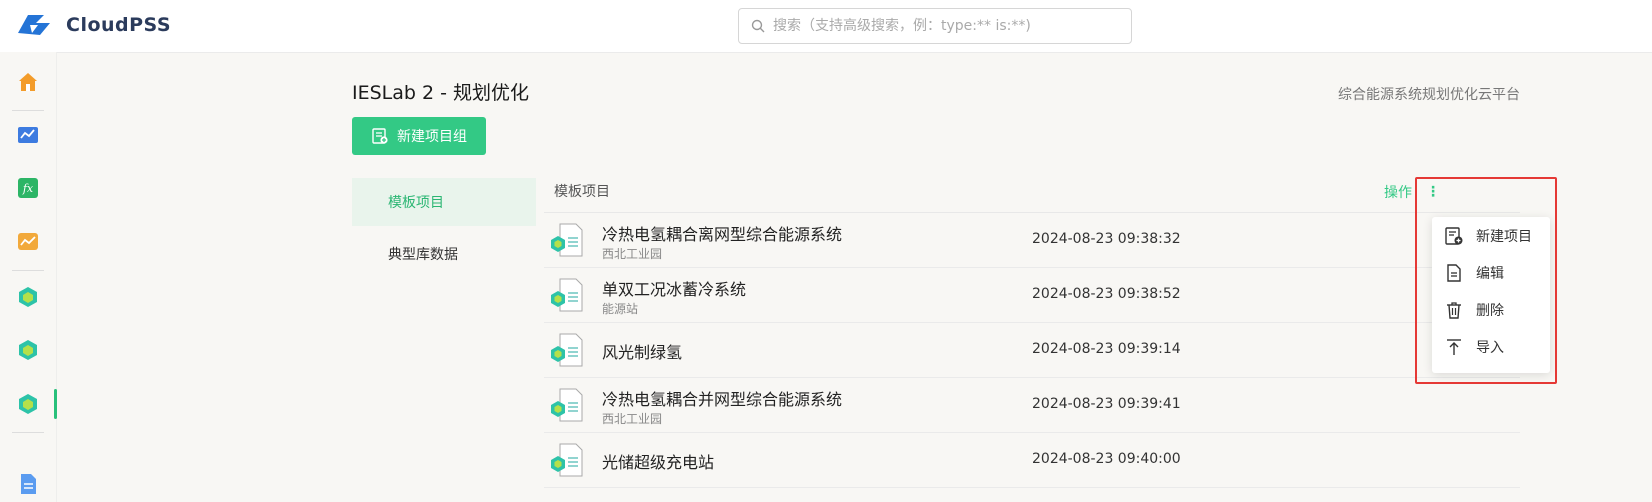  I want to click on trash-icon, so click(1454, 310).